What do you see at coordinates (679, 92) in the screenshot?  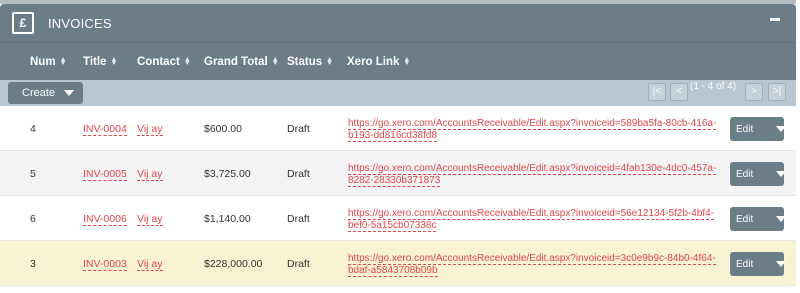 I see `prev-page-button: <` at bounding box center [679, 92].